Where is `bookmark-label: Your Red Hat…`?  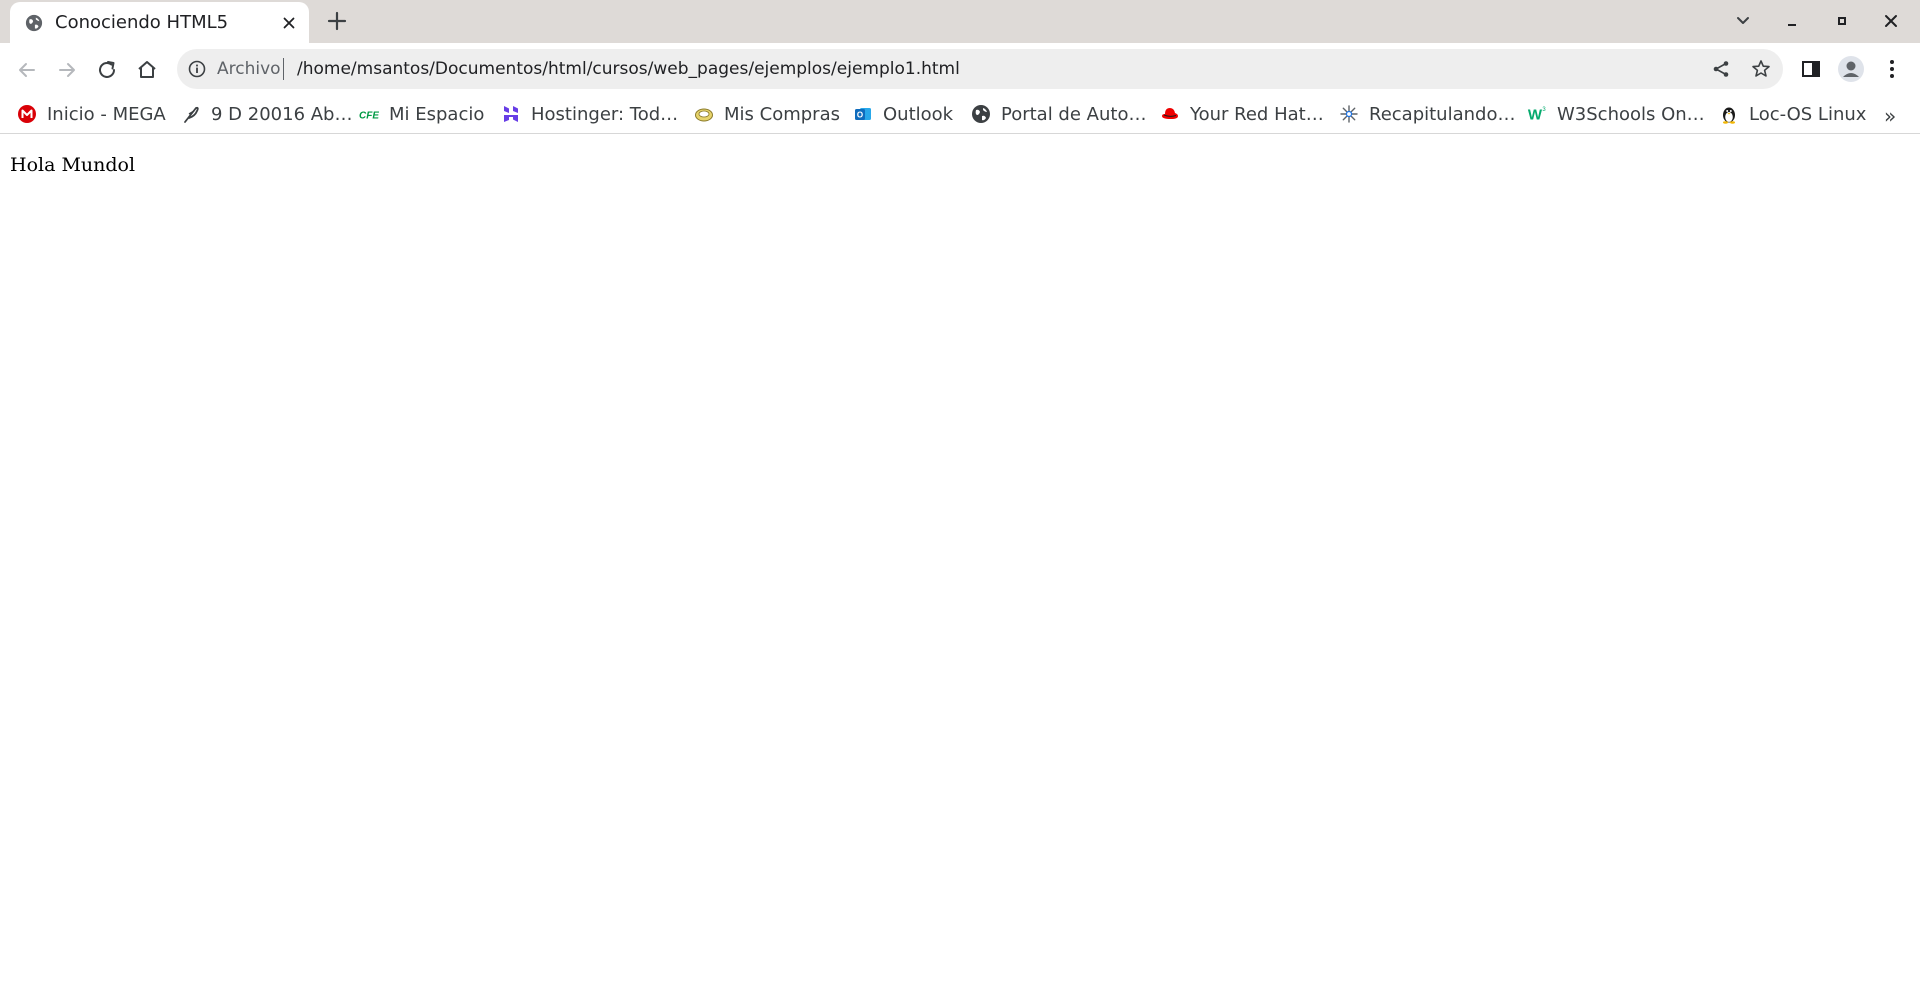 bookmark-label: Your Red Hat… is located at coordinates (1257, 114).